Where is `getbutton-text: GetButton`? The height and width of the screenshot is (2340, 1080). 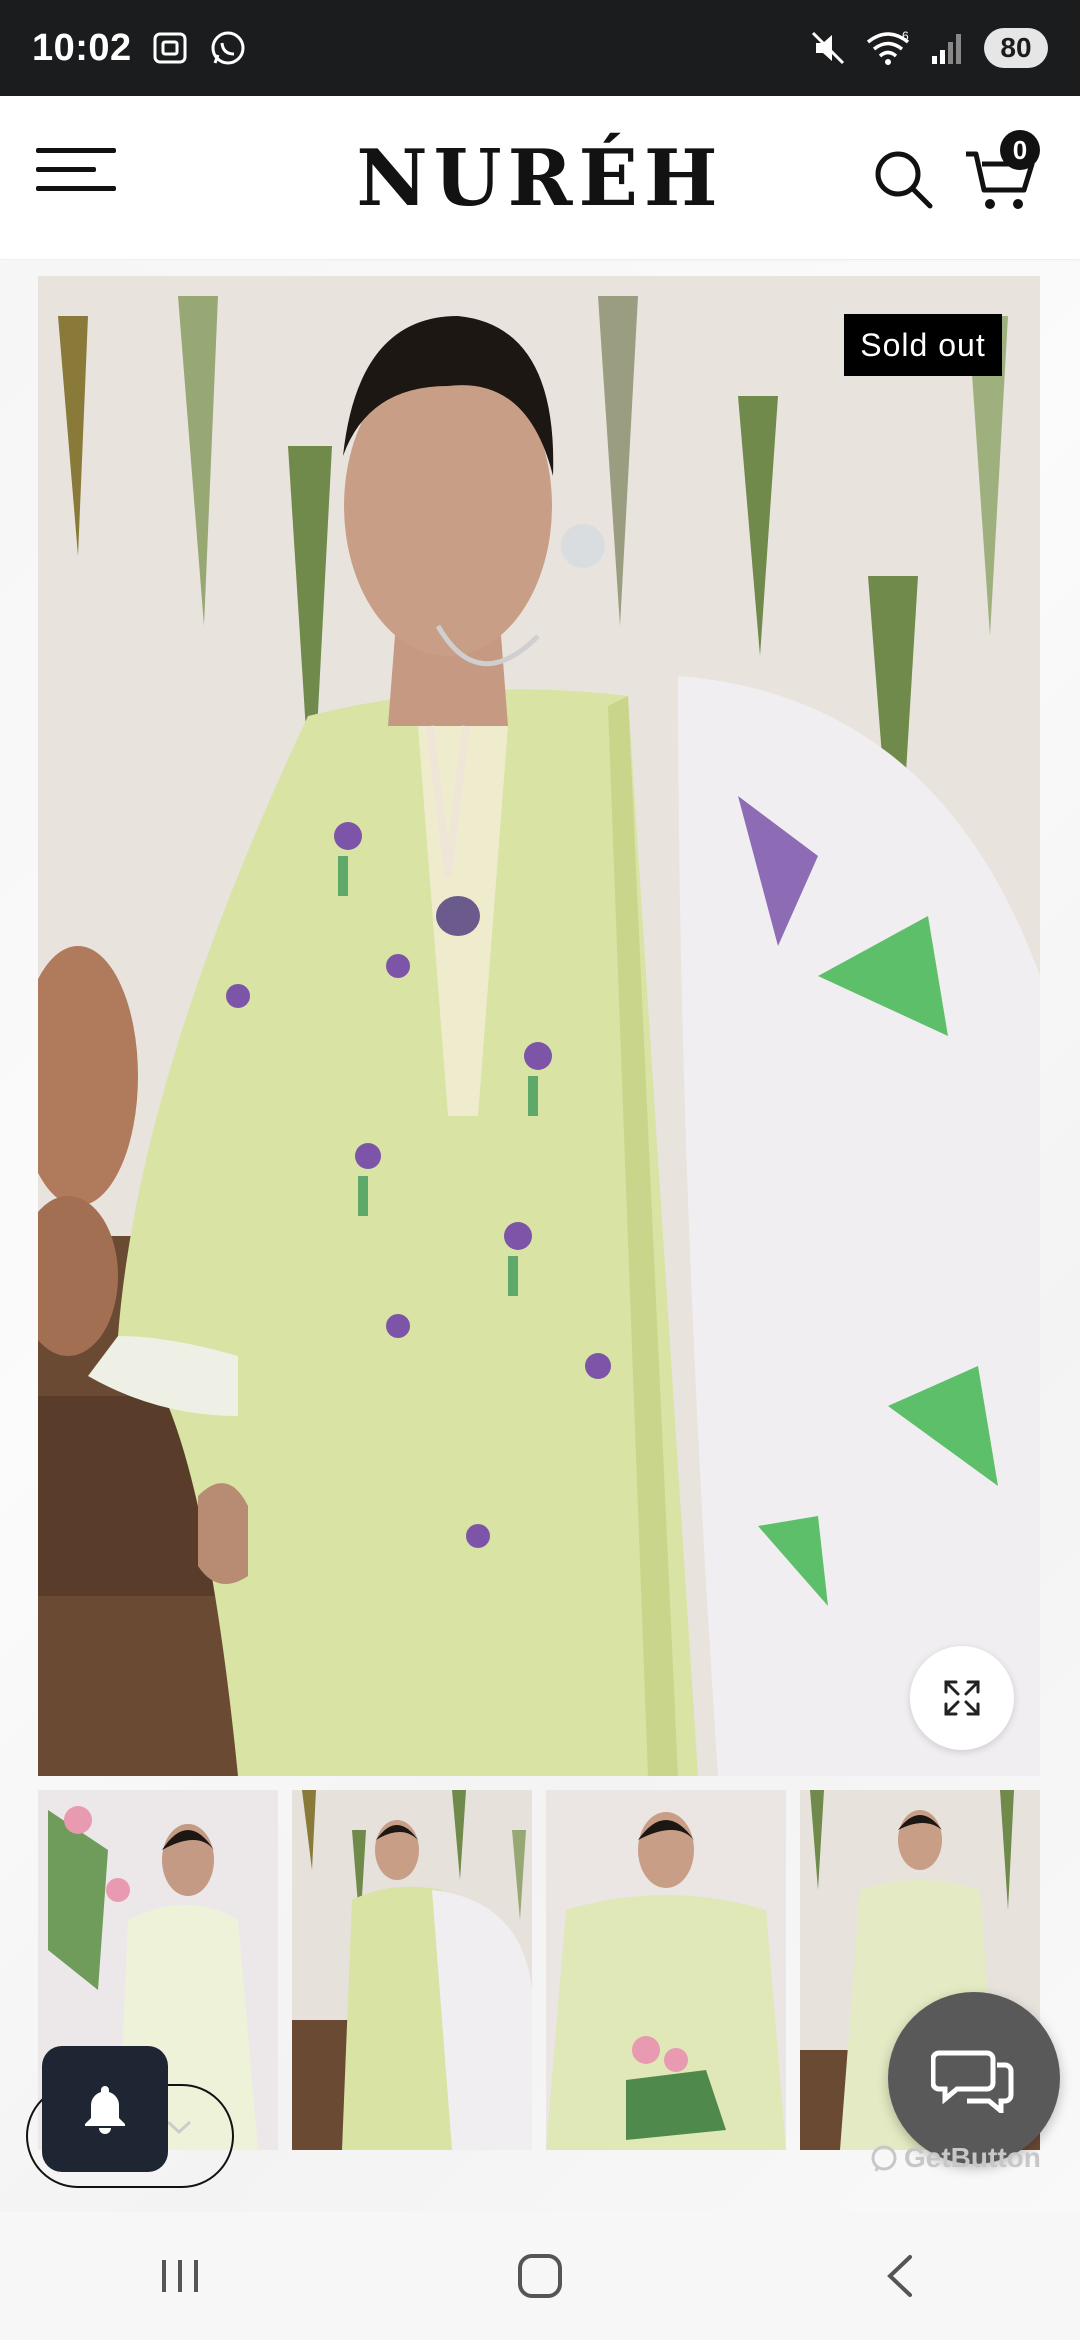 getbutton-text: GetButton is located at coordinates (972, 2157).